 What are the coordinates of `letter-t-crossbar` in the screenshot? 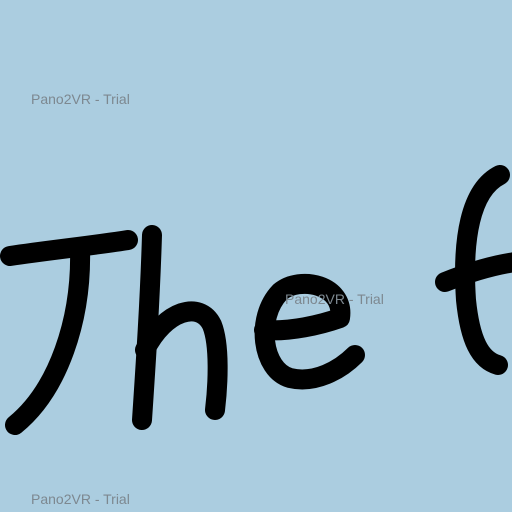 It's located at (69, 248).